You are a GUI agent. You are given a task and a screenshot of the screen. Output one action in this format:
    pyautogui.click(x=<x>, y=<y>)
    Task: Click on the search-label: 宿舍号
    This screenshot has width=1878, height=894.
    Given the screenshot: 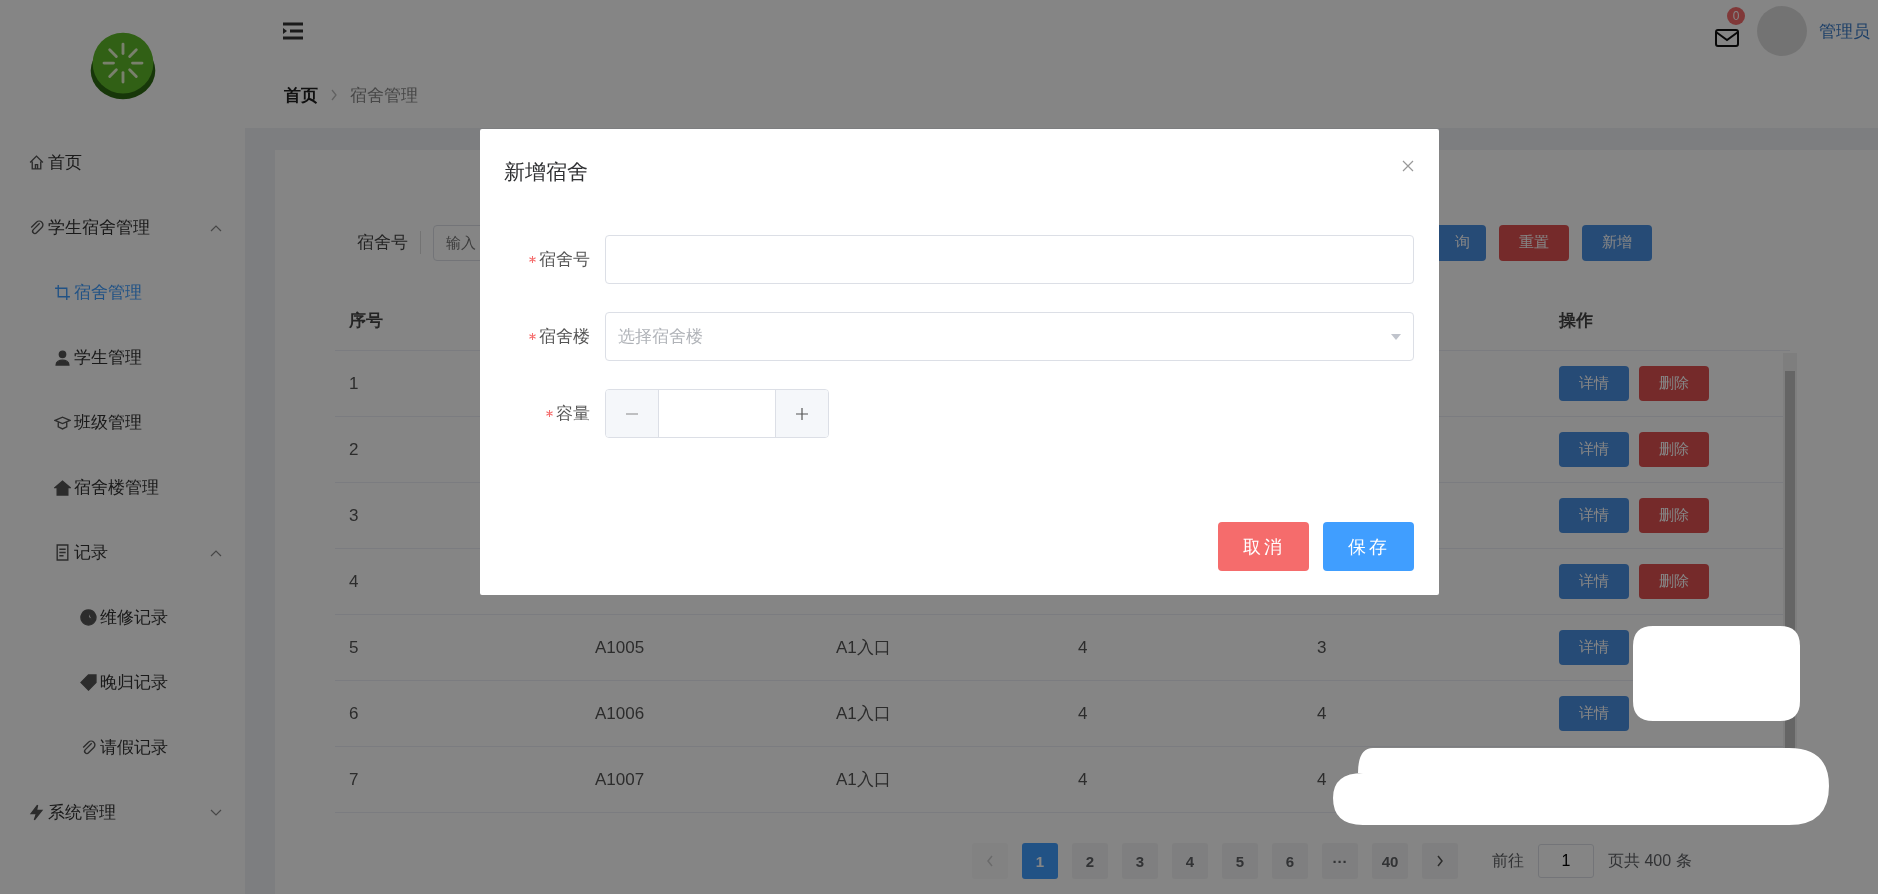 What is the action you would take?
    pyautogui.click(x=378, y=242)
    